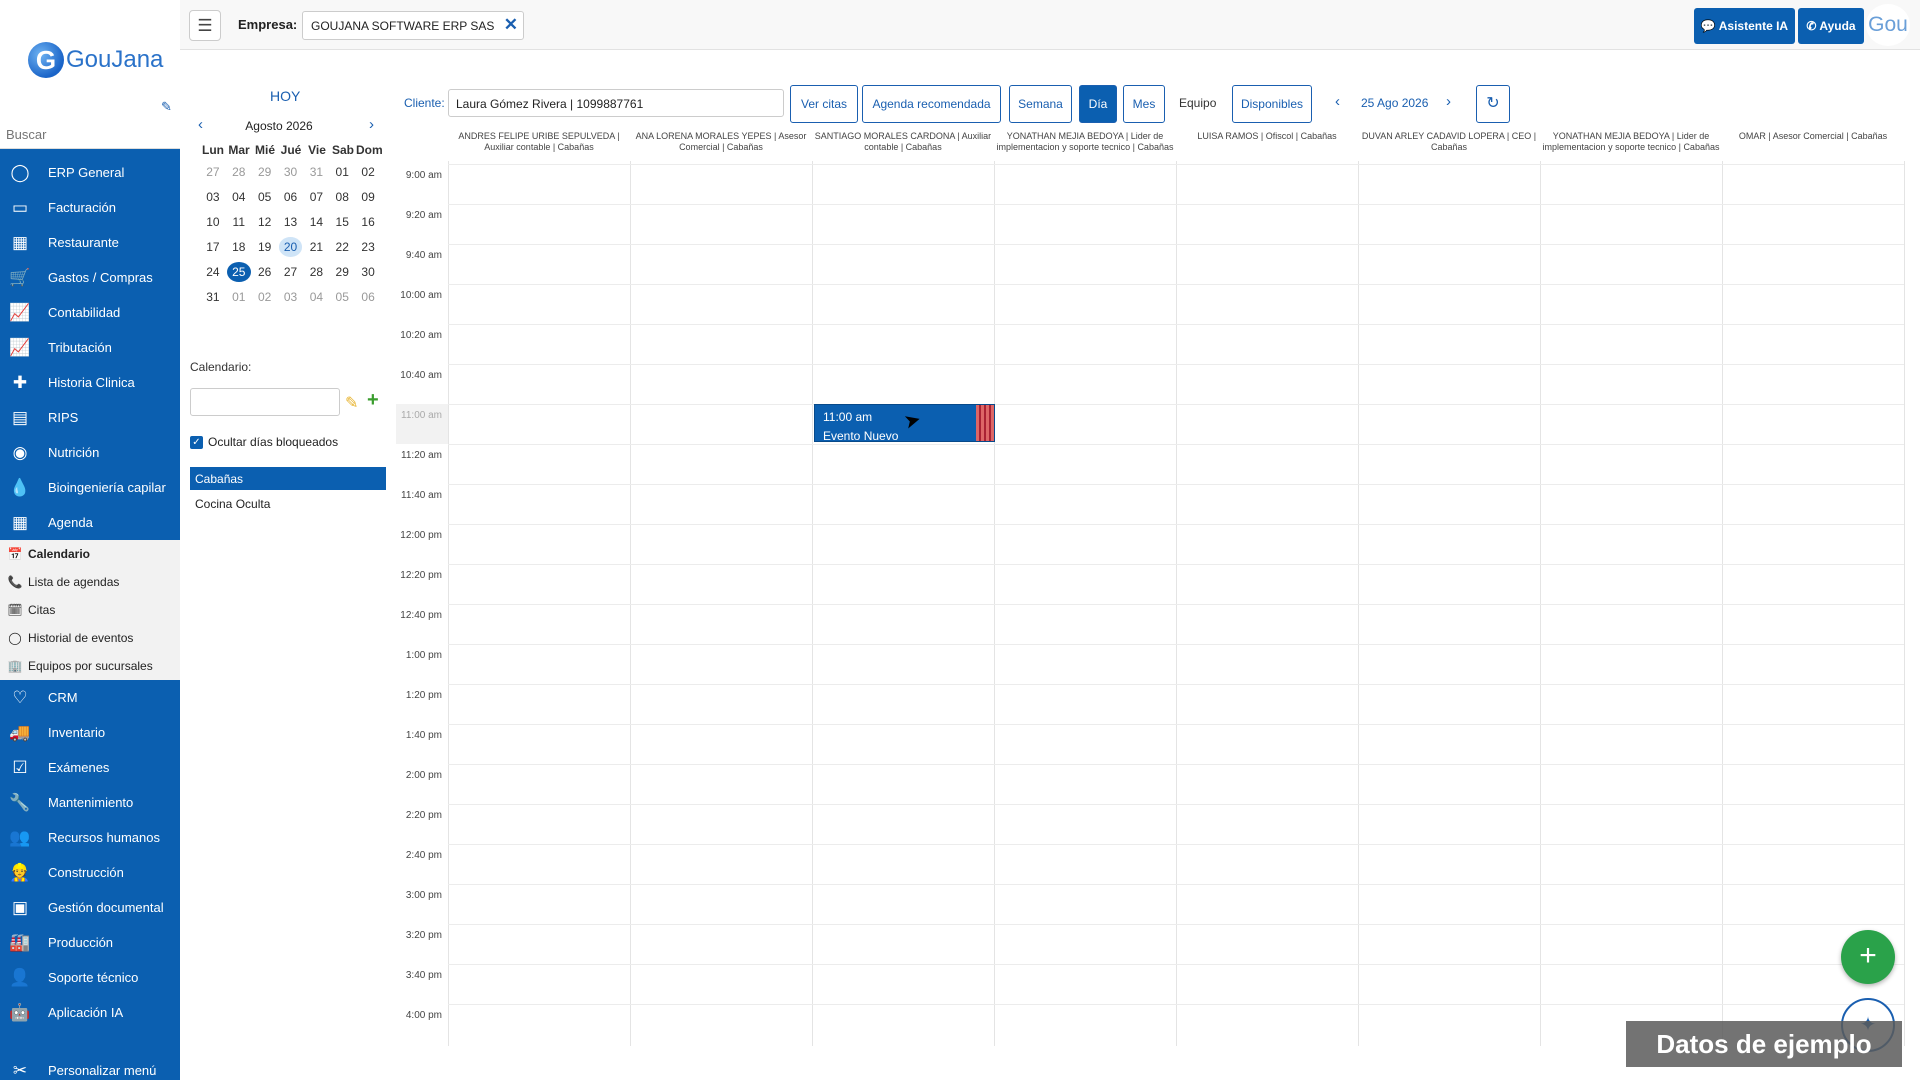 The height and width of the screenshot is (1088, 1920). I want to click on calendario-input, so click(265, 402).